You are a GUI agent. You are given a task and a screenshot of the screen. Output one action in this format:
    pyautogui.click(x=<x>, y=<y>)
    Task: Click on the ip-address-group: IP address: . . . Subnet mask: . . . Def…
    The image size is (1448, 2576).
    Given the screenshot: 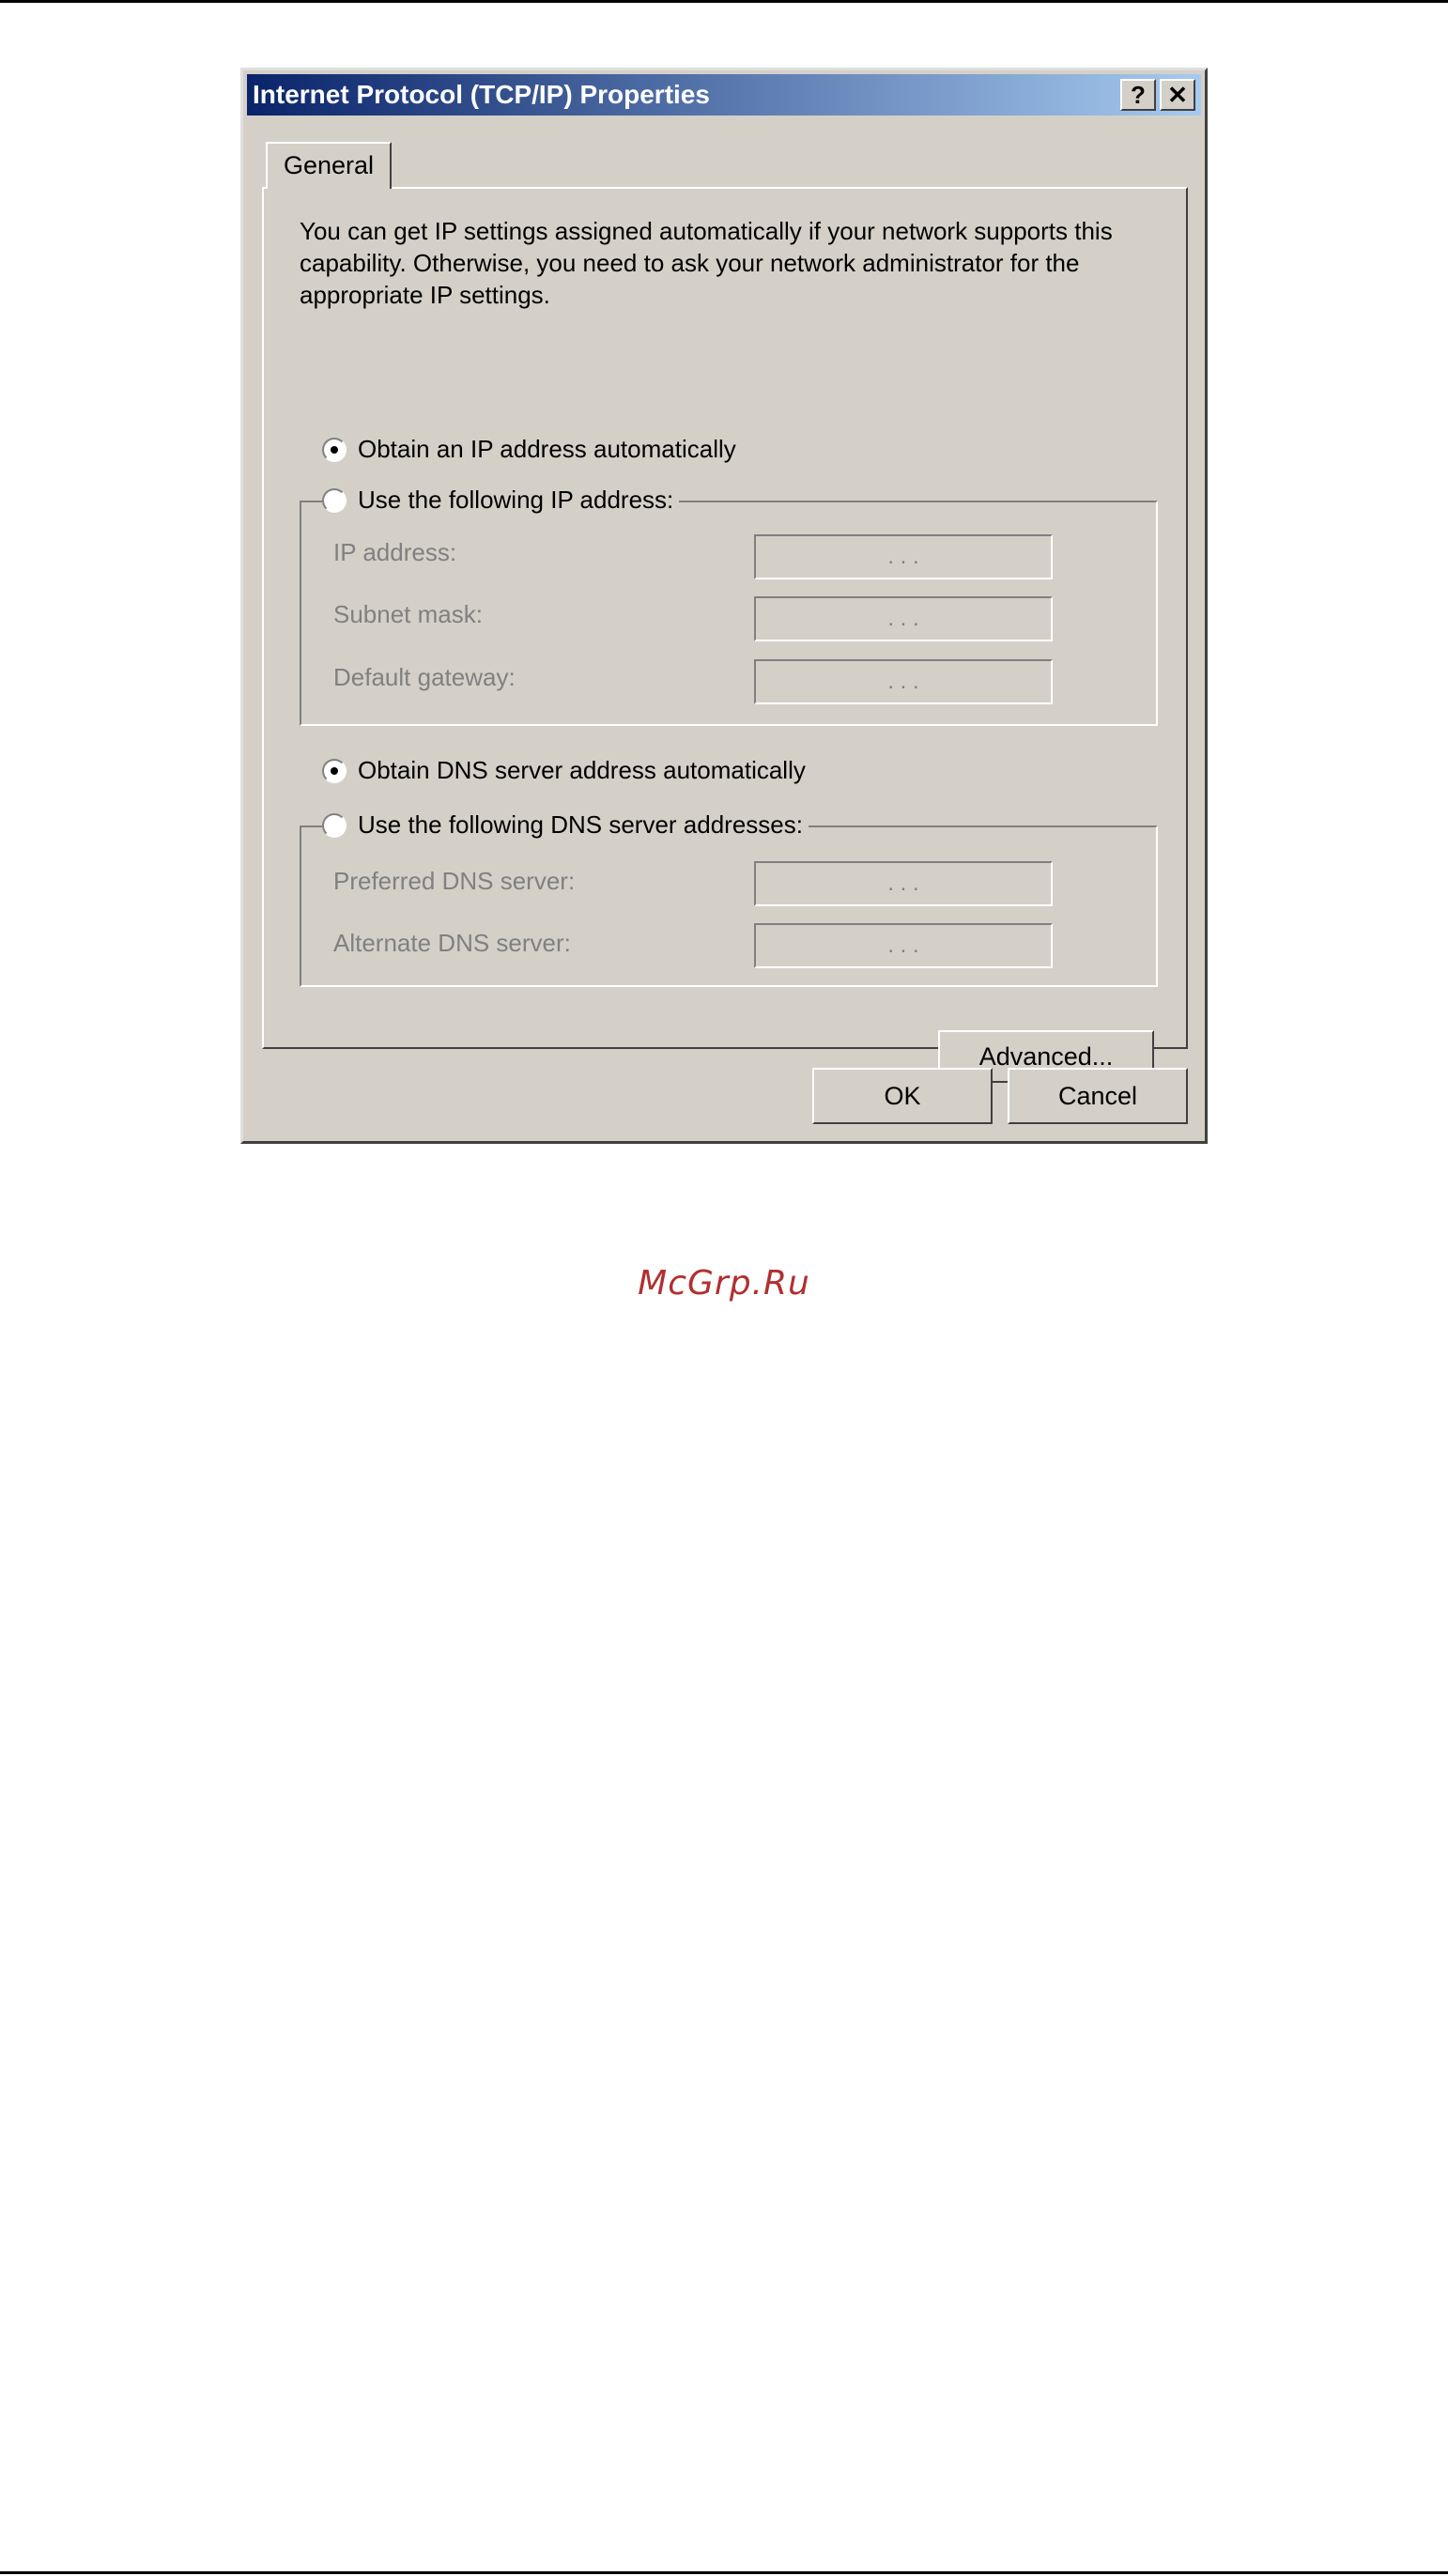 What is the action you would take?
    pyautogui.click(x=729, y=613)
    